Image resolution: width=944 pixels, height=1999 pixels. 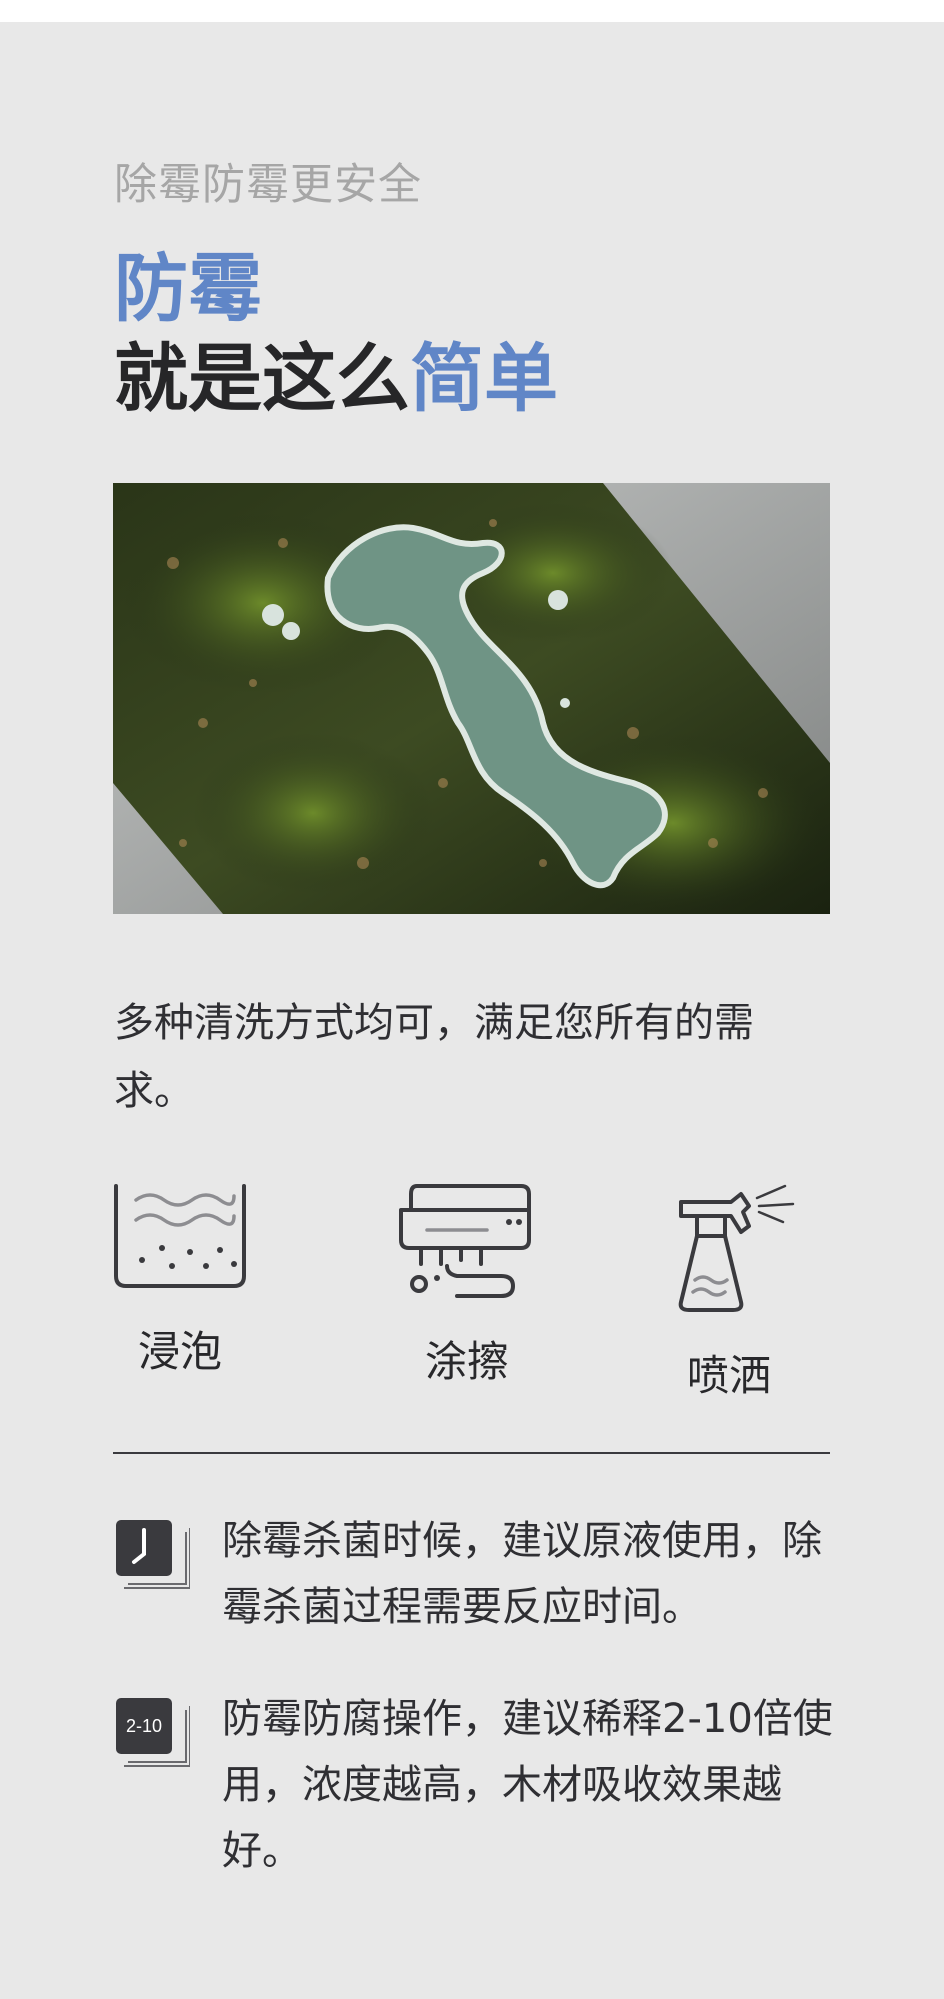 I want to click on tip-badge: 2-10, so click(x=144, y=1726).